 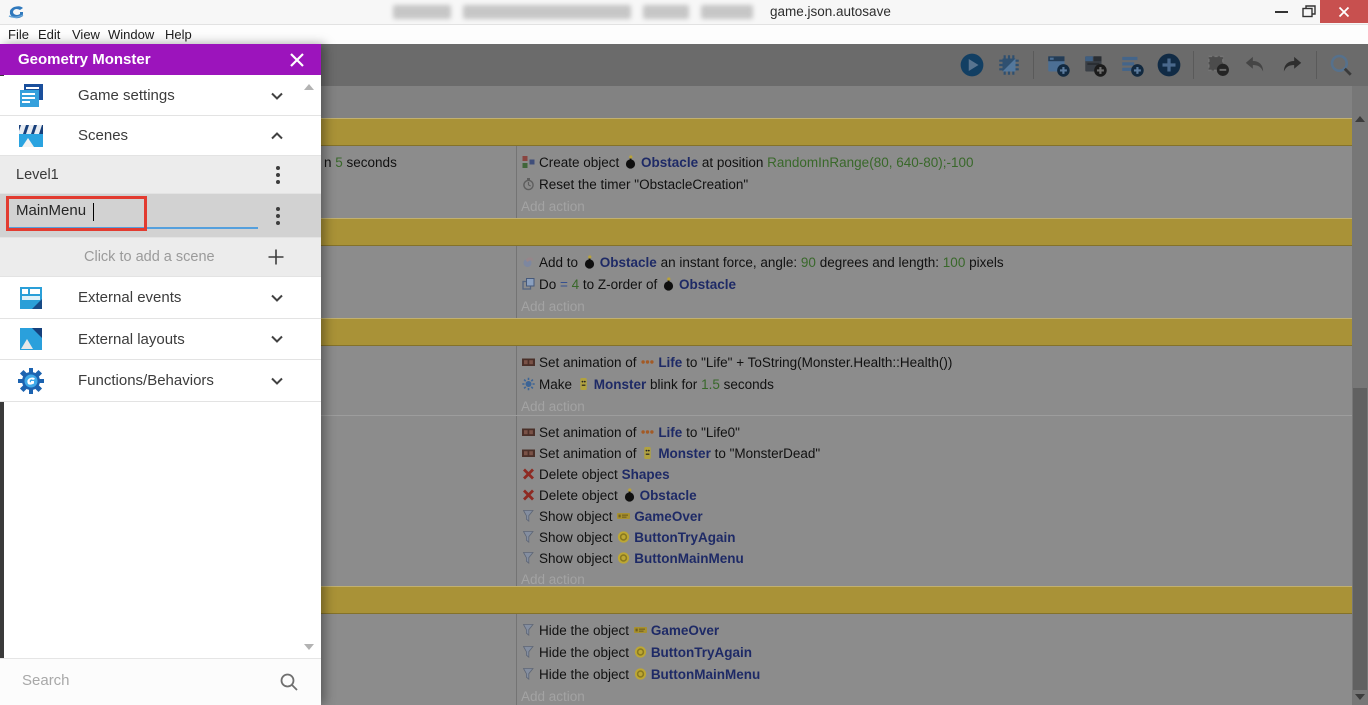 I want to click on game-settings-icon, so click(x=31, y=96).